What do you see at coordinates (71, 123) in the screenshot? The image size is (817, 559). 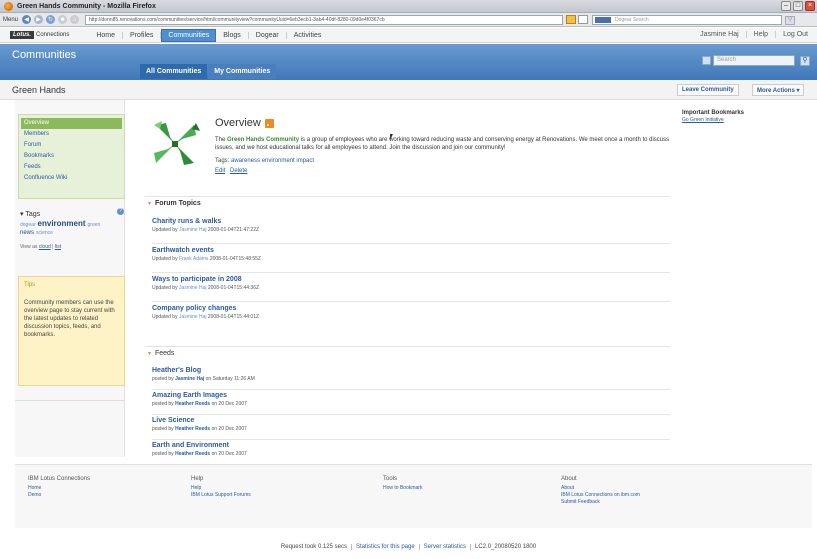 I see `sidebar-item-overview: Overview` at bounding box center [71, 123].